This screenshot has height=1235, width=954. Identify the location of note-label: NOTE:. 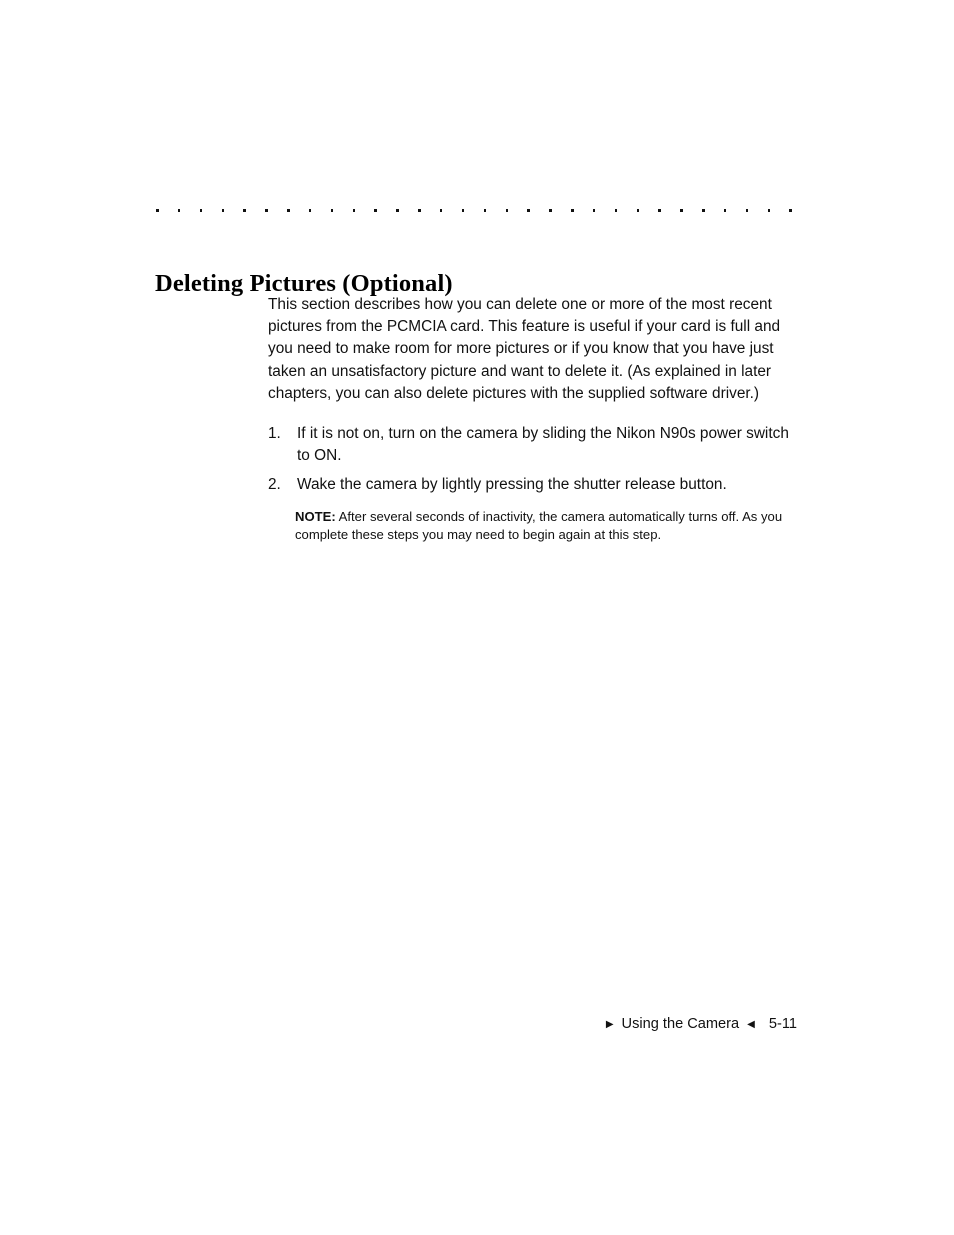
(315, 516).